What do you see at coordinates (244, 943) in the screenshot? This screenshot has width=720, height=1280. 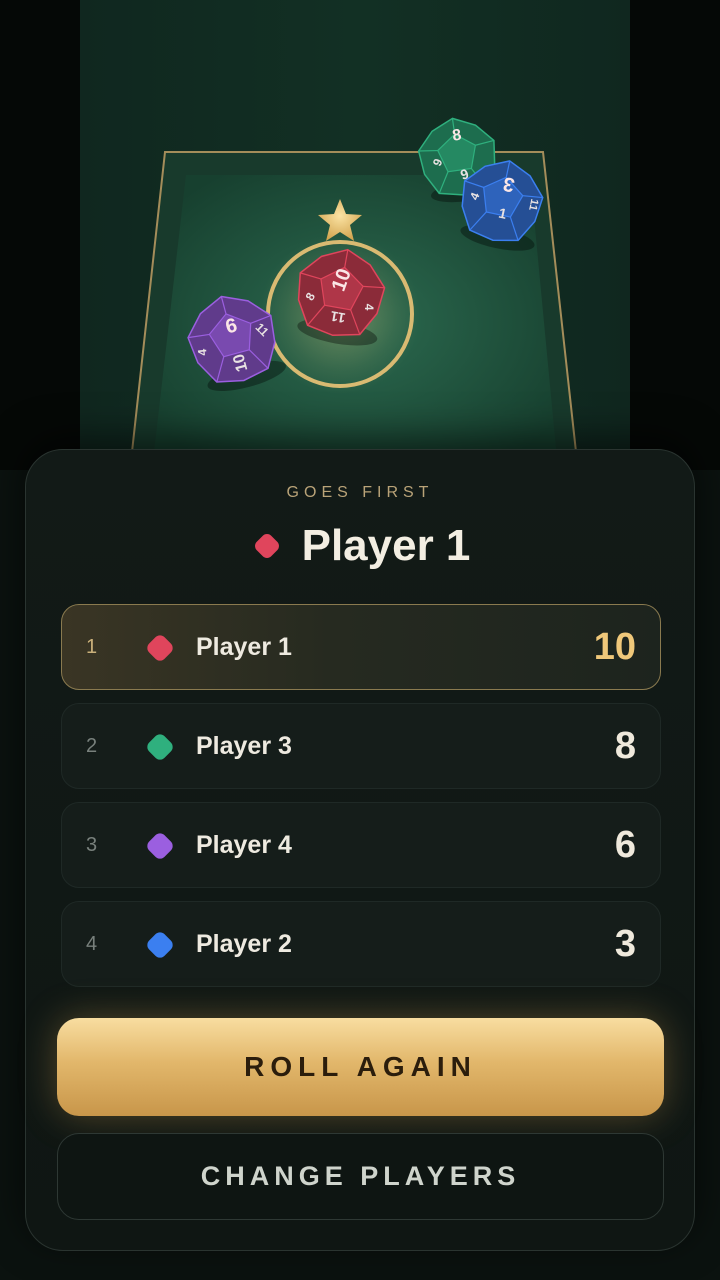 I see `player-name: Player 2` at bounding box center [244, 943].